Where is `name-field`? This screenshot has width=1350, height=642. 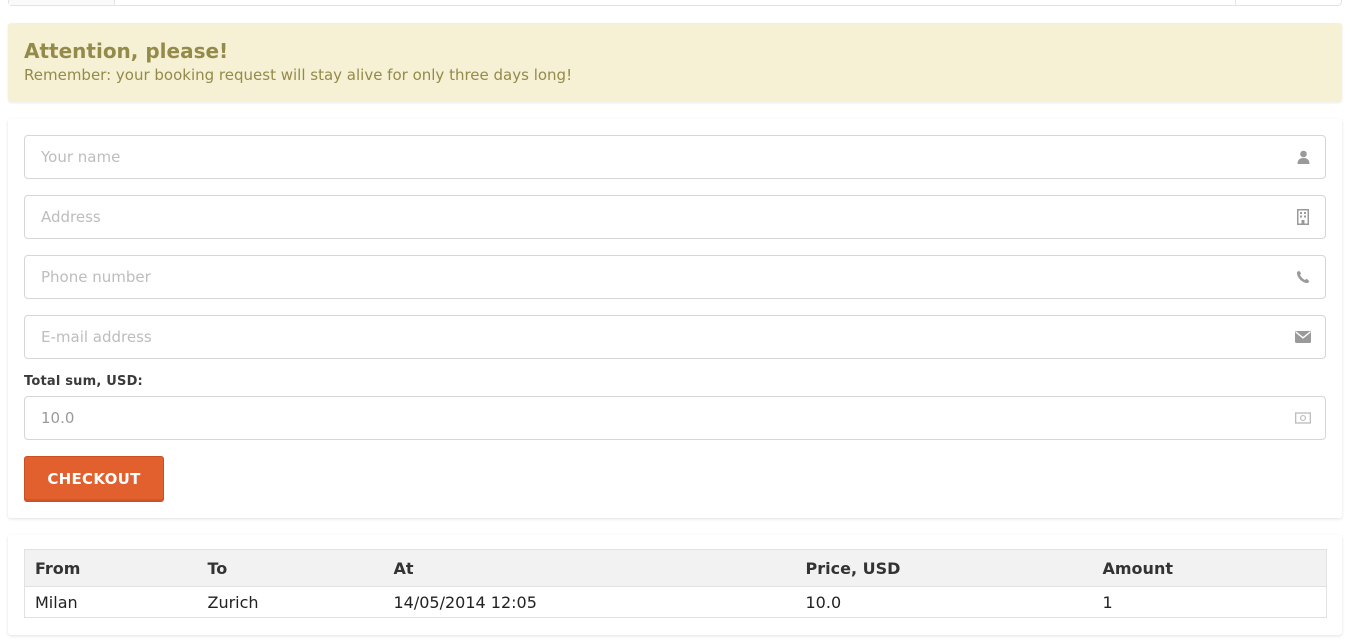 name-field is located at coordinates (675, 157).